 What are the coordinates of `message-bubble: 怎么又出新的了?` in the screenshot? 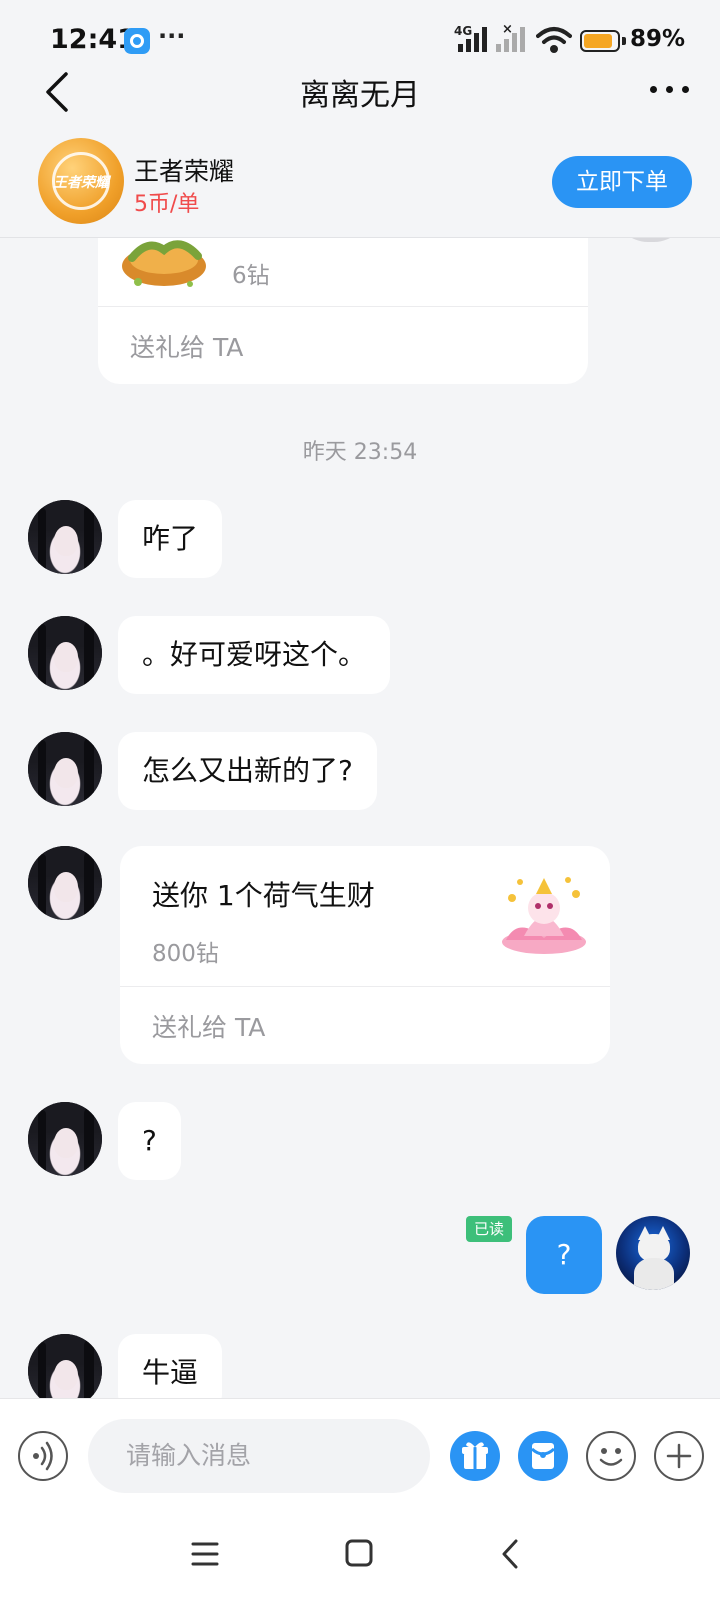 It's located at (247, 771).